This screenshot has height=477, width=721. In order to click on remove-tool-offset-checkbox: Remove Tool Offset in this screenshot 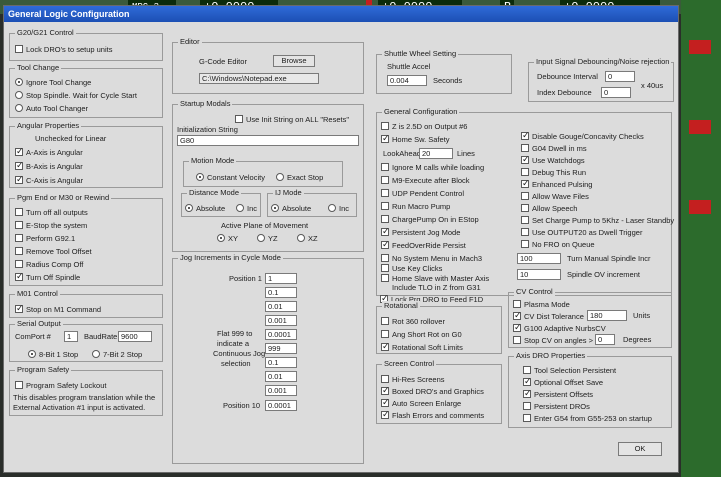, I will do `click(53, 251)`.